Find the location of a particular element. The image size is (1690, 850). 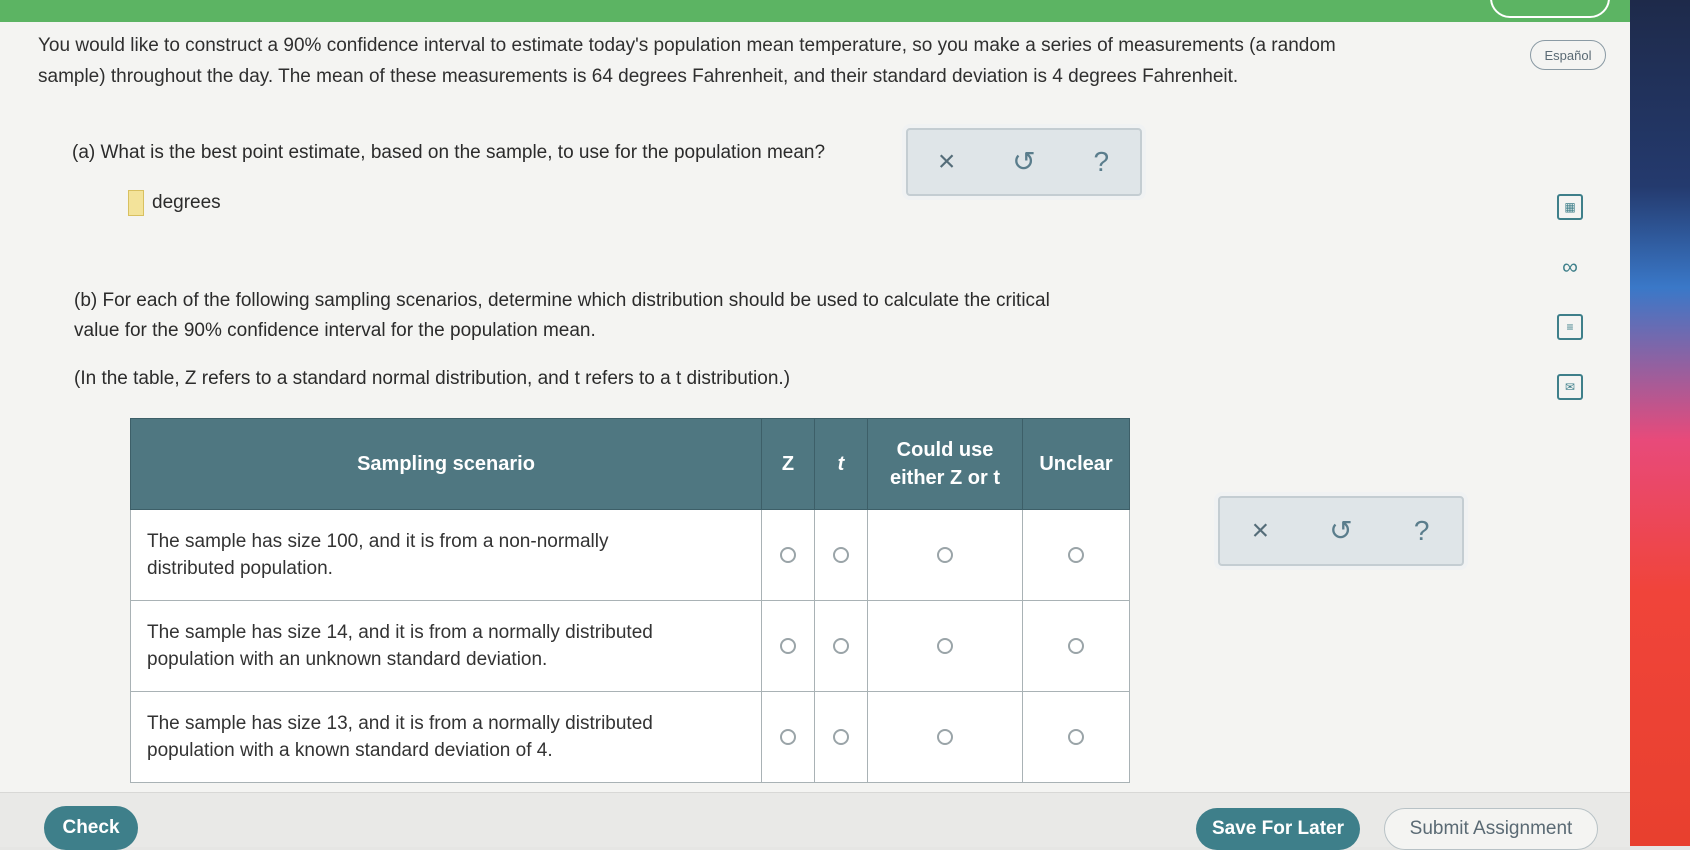

submit-assignment-button: Submit Assignment is located at coordinates (1491, 829).